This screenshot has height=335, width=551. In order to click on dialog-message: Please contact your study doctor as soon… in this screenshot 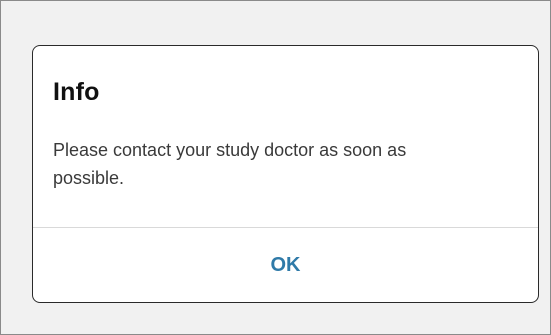, I will do `click(230, 164)`.